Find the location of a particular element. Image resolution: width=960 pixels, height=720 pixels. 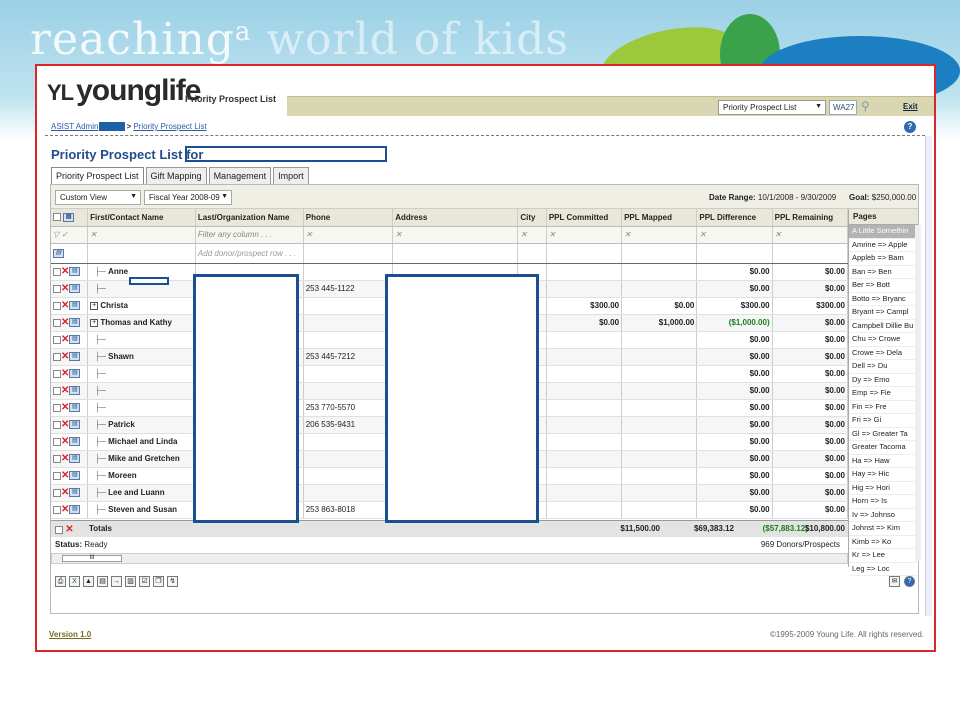

phone-cell: 253 445-1122 is located at coordinates (348, 289).